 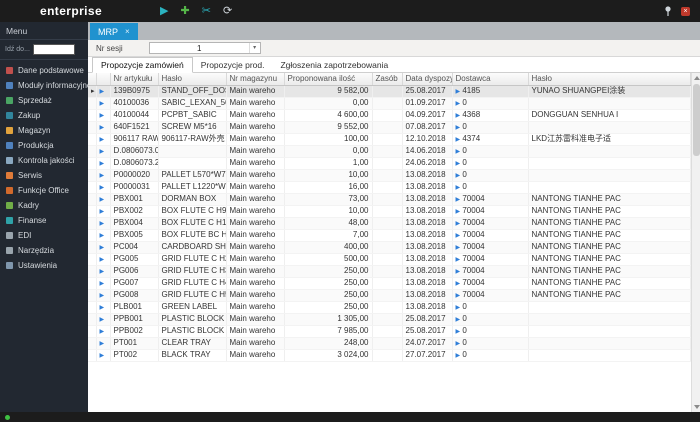 I want to click on sidebar-item-ustawienia: Ustawienia, so click(x=44, y=265).